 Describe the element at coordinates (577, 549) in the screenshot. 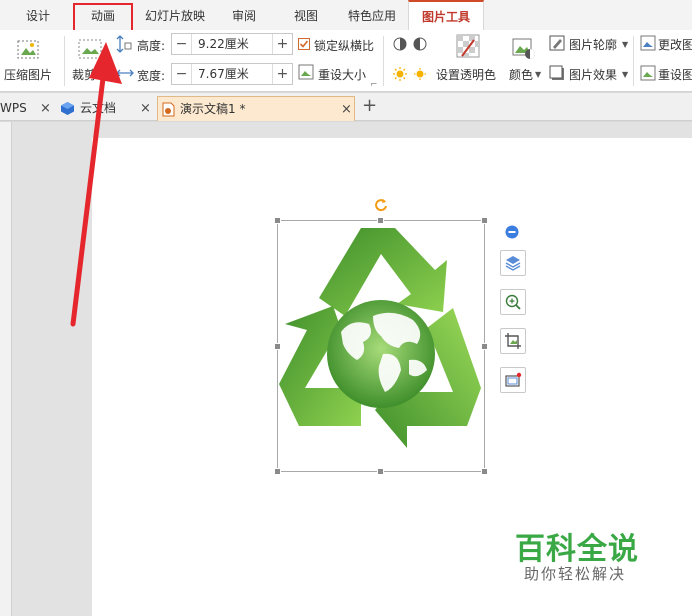

I see `watermark-title: 百科全说` at that location.